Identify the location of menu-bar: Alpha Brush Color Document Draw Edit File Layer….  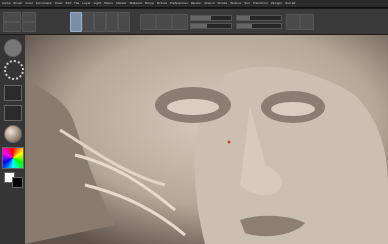
(194, 4).